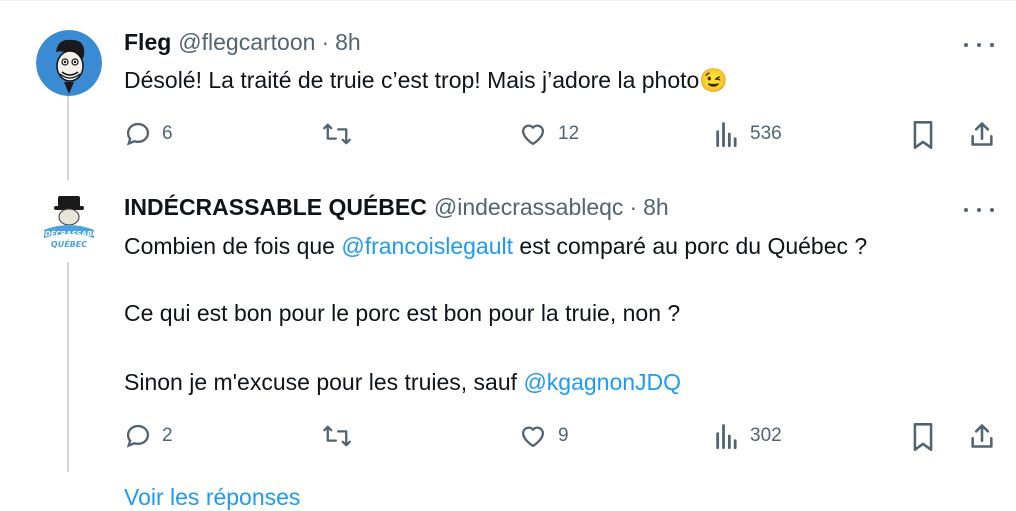 This screenshot has height=511, width=1016. What do you see at coordinates (748, 134) in the screenshot?
I see `views-button: 536` at bounding box center [748, 134].